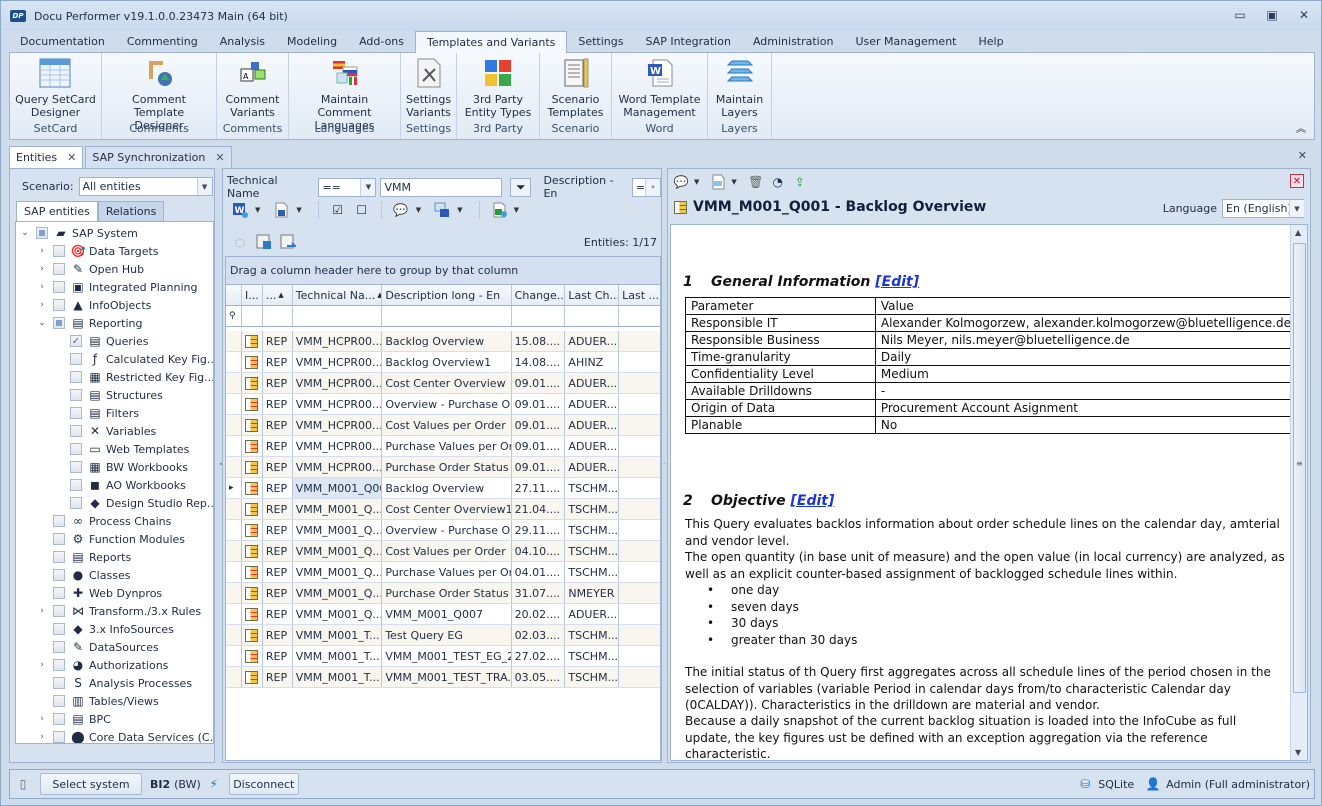 The height and width of the screenshot is (806, 1322). What do you see at coordinates (344, 92) in the screenshot?
I see `maintain-comment-languages-button: Maintain Comment Languages` at bounding box center [344, 92].